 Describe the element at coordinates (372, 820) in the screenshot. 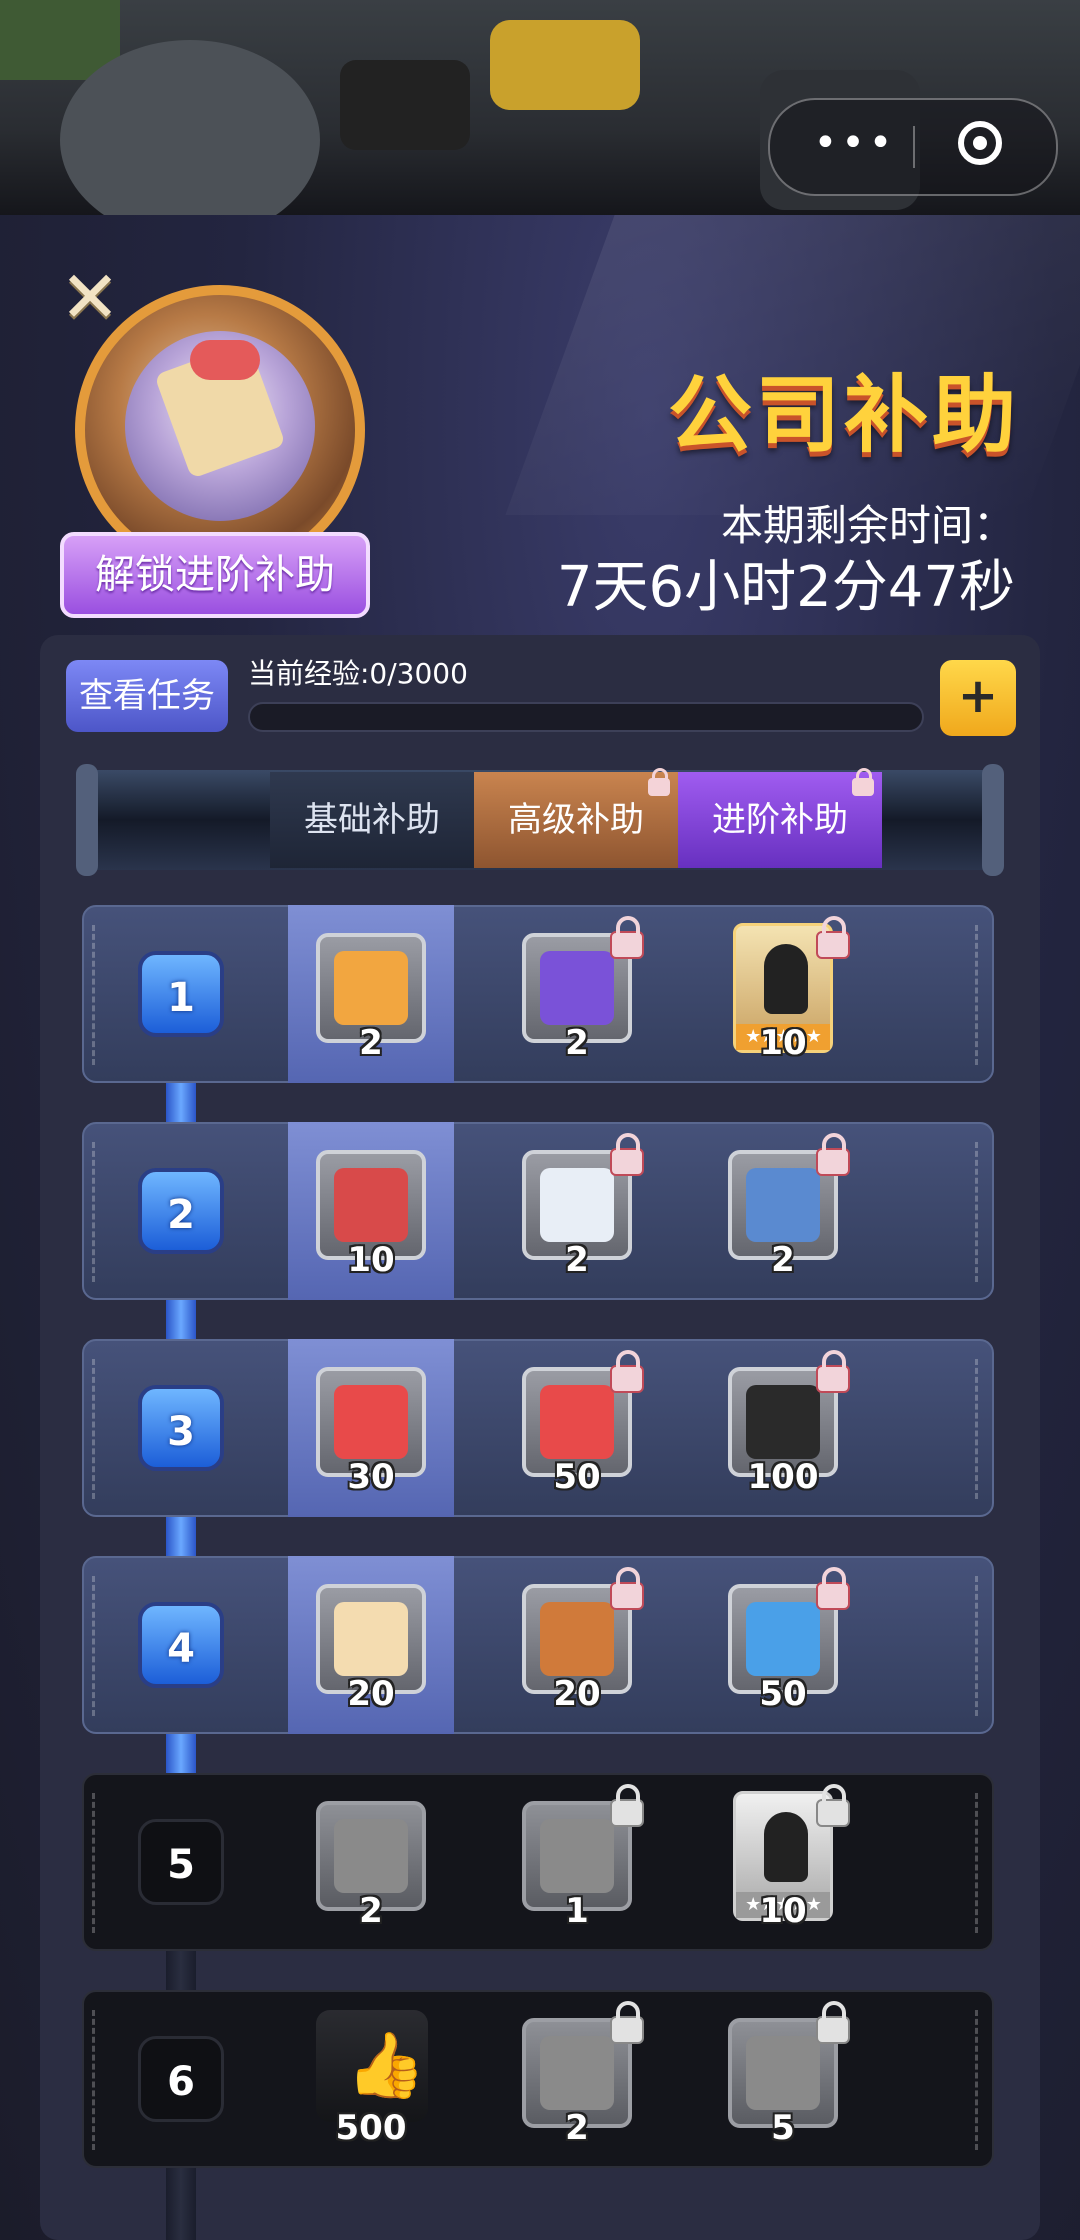

I see `tab-basic-subsidy: 基础补助` at that location.